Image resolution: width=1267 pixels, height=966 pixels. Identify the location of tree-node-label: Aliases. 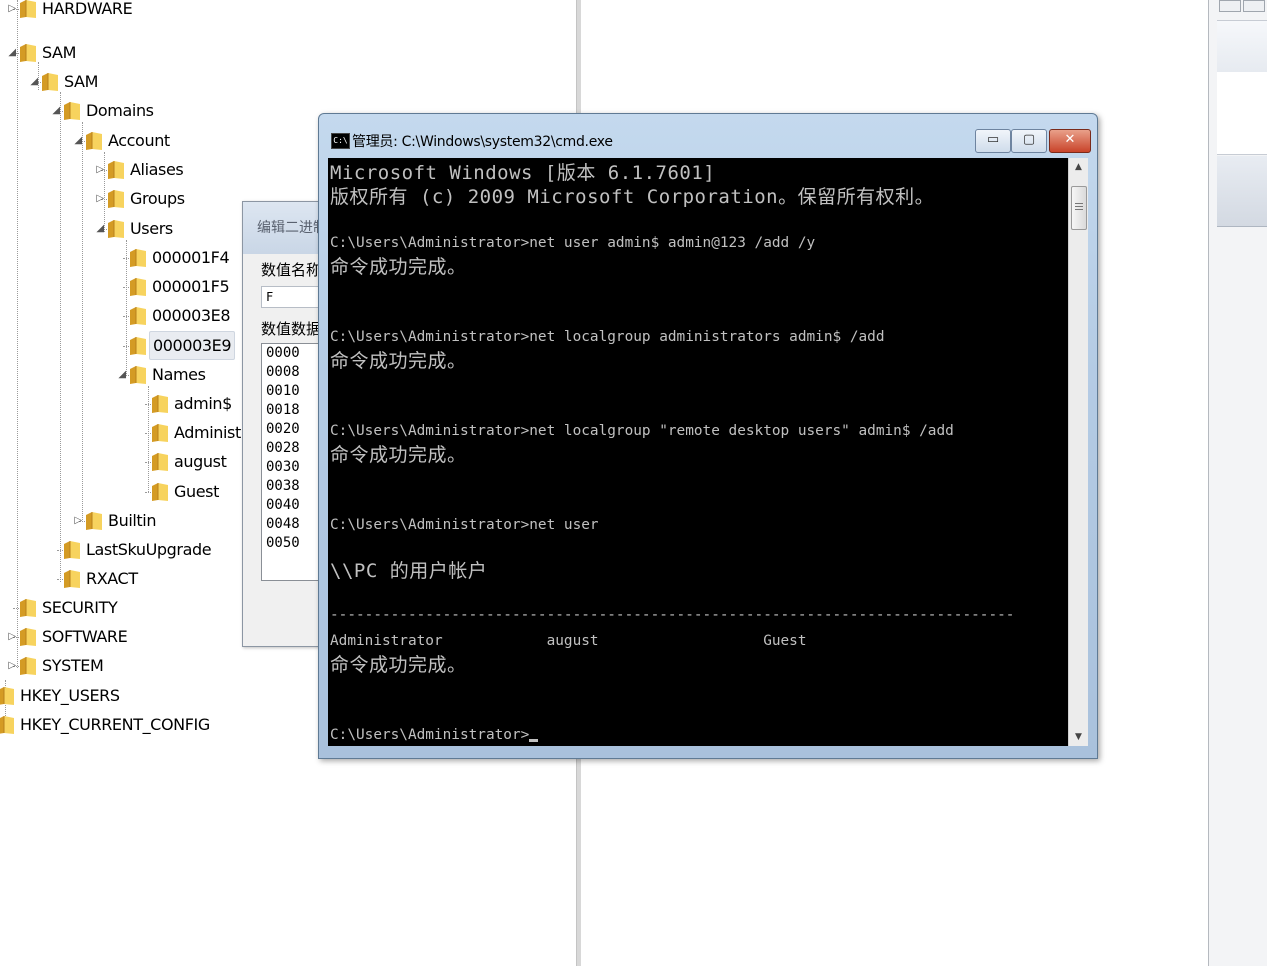
(157, 169).